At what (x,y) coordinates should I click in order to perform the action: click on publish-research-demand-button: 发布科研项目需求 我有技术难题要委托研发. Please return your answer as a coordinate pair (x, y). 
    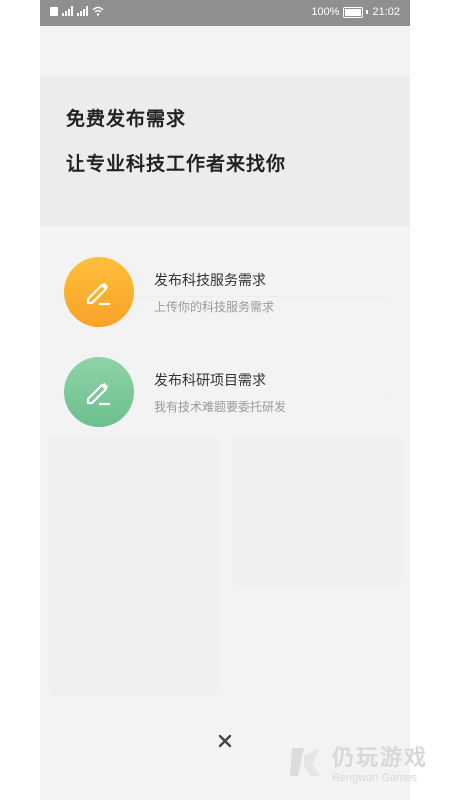
    Looking at the image, I should click on (229, 392).